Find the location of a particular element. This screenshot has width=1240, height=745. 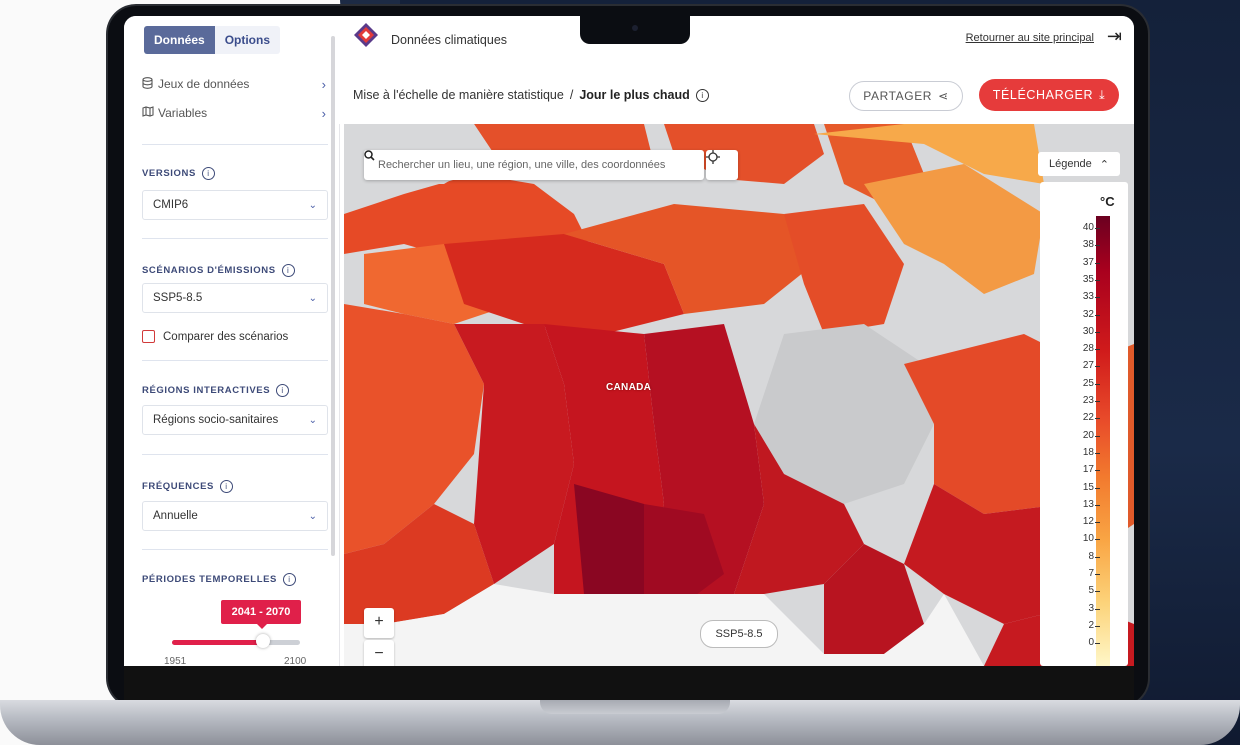

legend-tick: 0 is located at coordinates (1082, 642).